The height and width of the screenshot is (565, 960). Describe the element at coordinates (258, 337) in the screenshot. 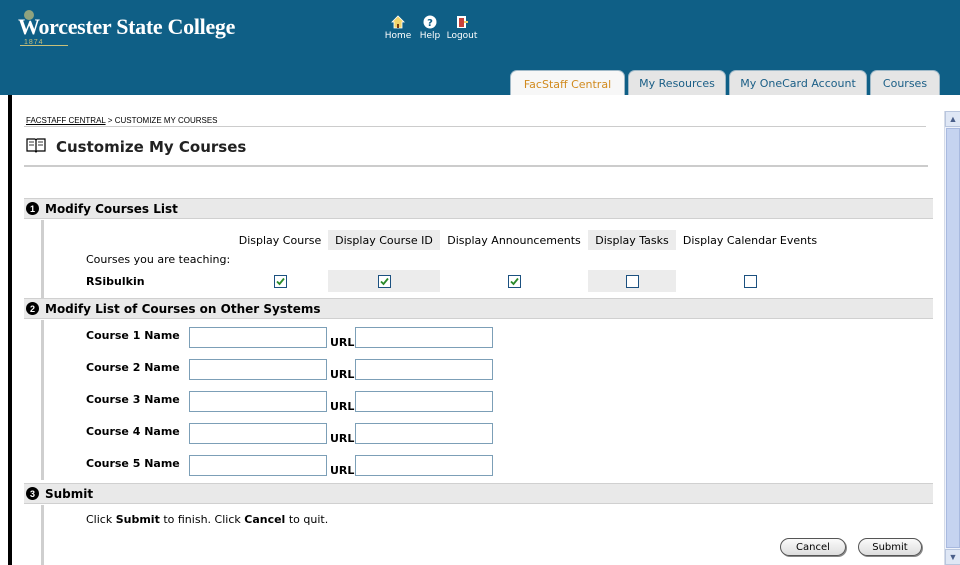

I see `course-1-name-input` at that location.